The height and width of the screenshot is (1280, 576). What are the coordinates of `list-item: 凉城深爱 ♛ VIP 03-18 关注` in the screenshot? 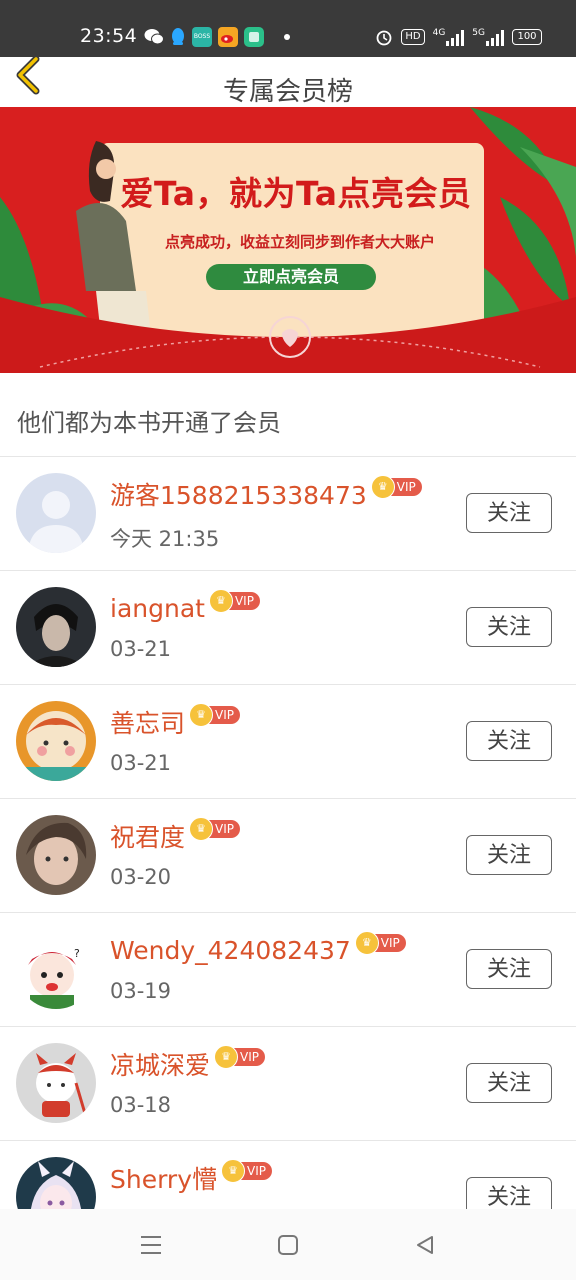 It's located at (288, 1084).